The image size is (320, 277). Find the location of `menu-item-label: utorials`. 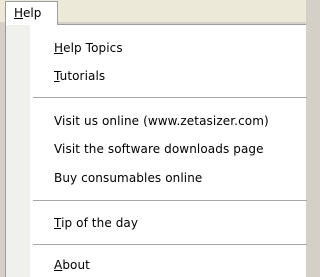

menu-item-label: utorials is located at coordinates (82, 76).